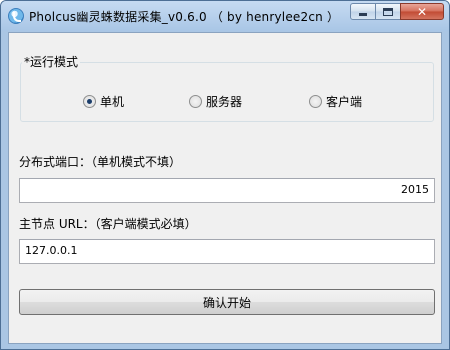  I want to click on radio-client-circle, so click(315, 101).